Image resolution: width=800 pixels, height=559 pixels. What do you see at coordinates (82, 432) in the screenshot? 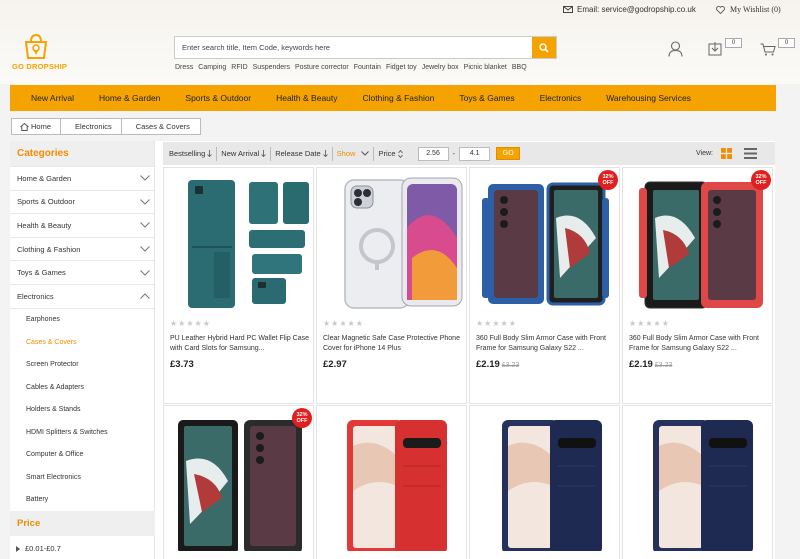
I see `subcategory-hdmi-splitters: HDMI Splitters & Switches` at bounding box center [82, 432].